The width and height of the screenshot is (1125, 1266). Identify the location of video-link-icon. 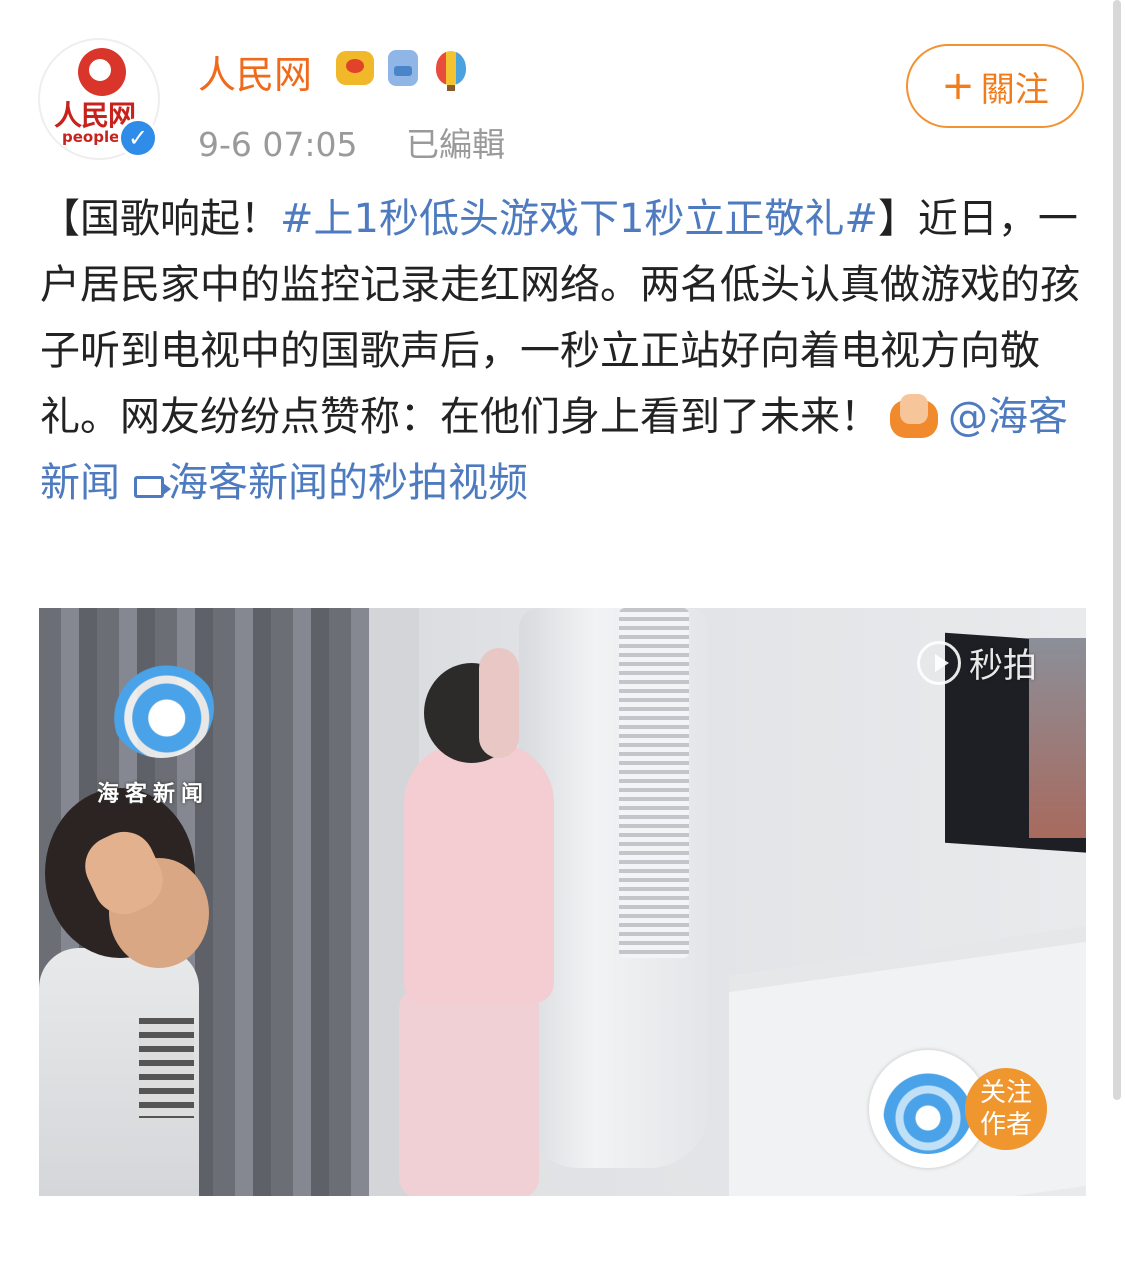
(152, 487).